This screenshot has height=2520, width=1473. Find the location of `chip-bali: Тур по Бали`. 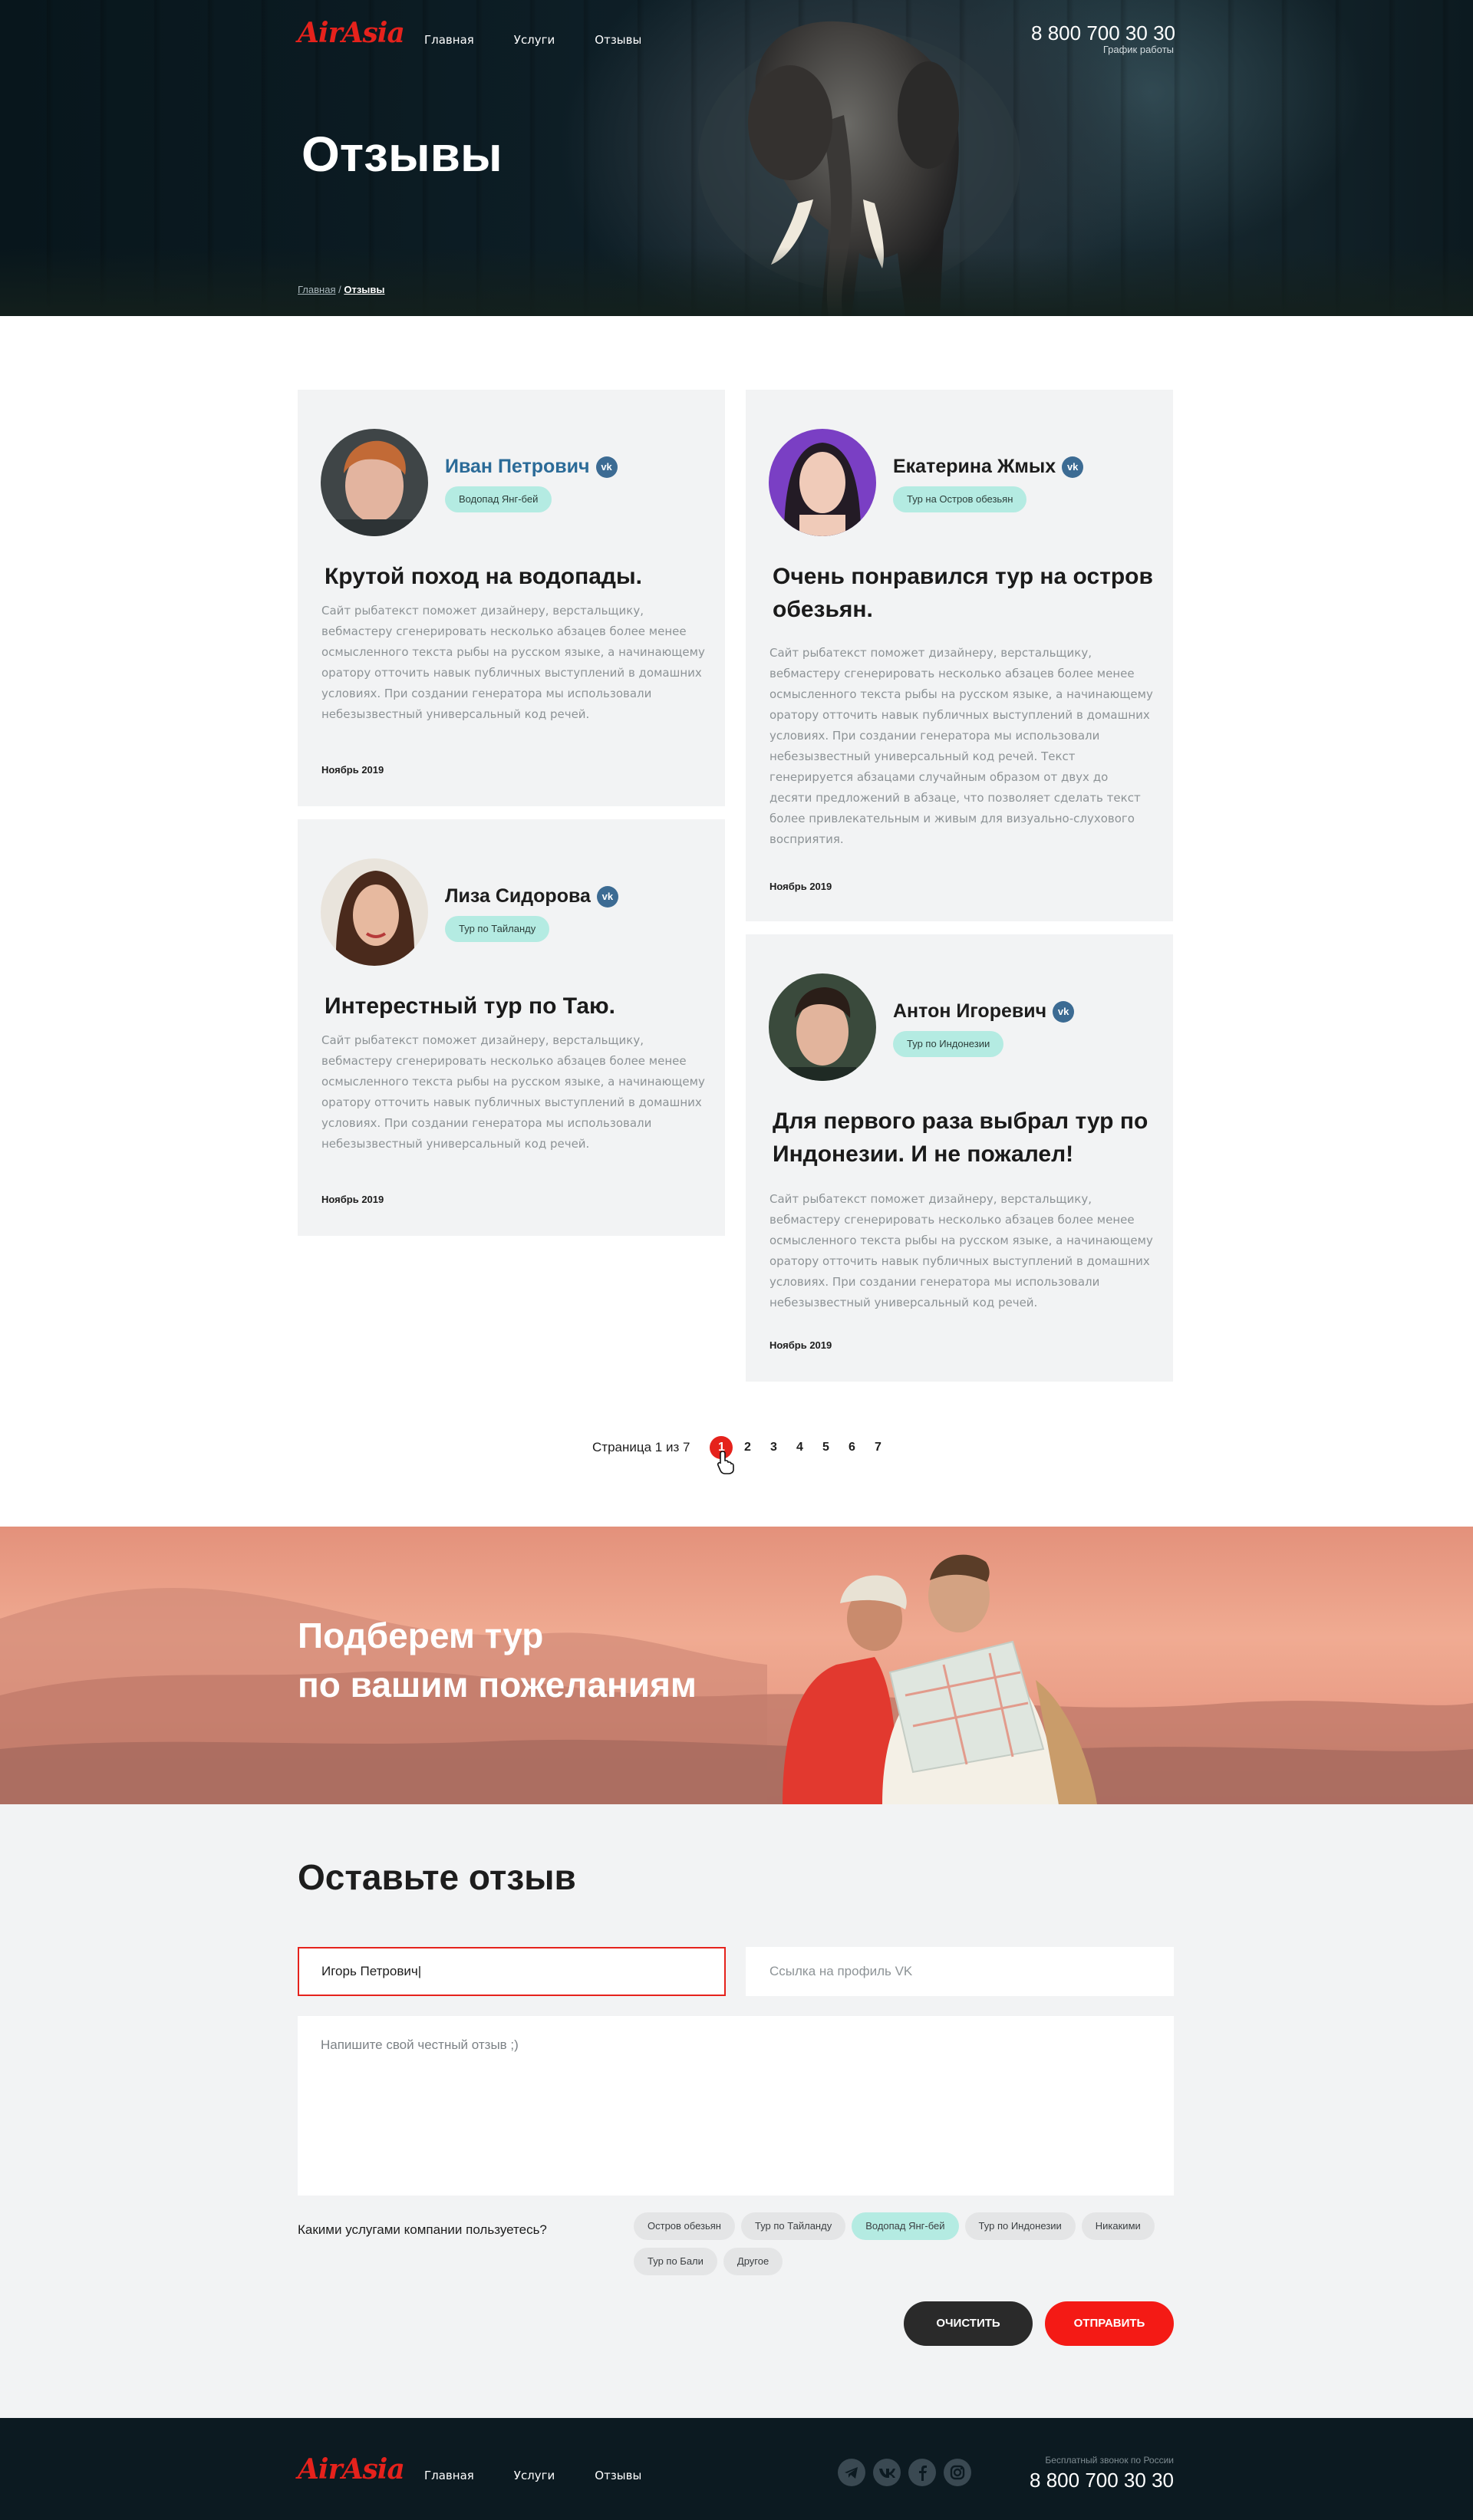

chip-bali: Тур по Бали is located at coordinates (676, 2261).